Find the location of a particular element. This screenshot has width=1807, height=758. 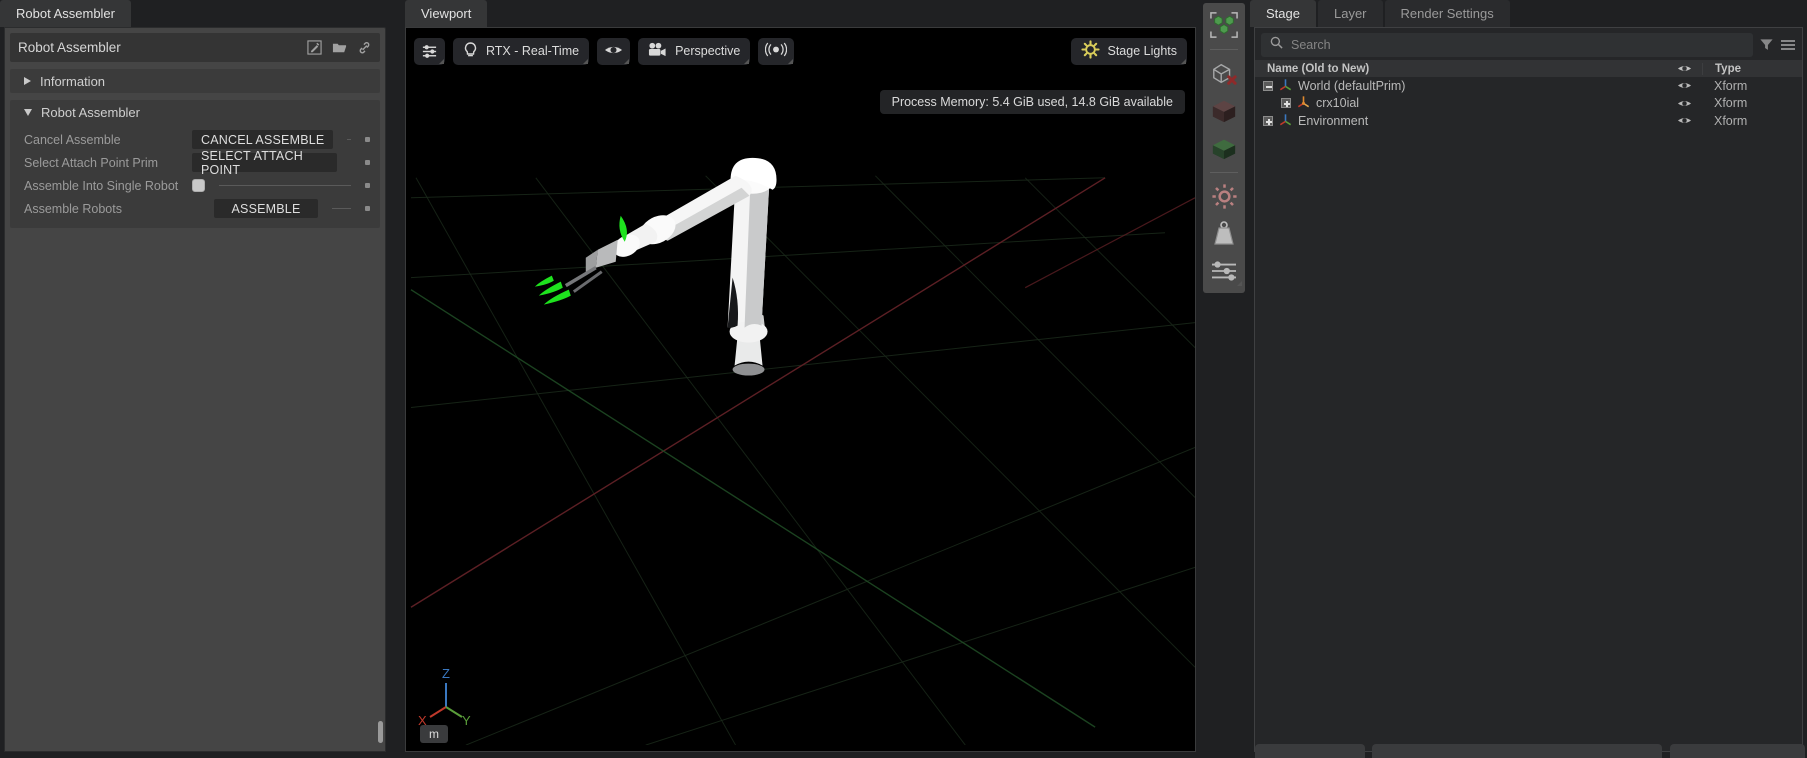

physics-tool-rail-inner is located at coordinates (1224, 148).